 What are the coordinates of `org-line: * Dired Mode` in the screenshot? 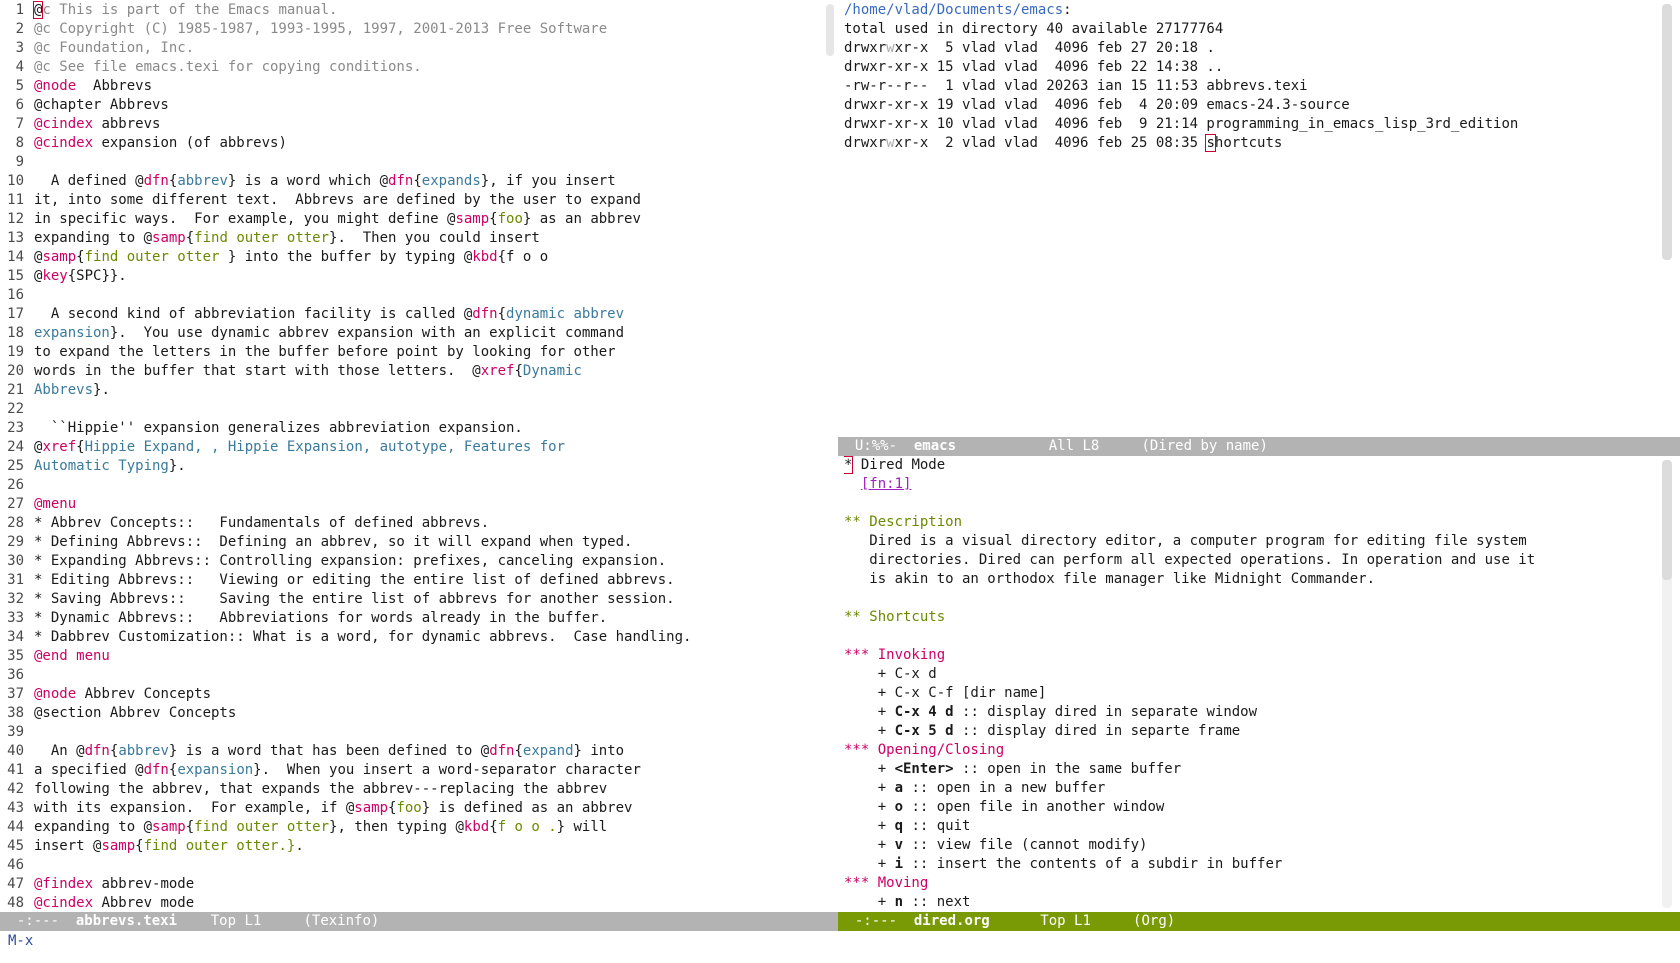 It's located at (1250, 465).